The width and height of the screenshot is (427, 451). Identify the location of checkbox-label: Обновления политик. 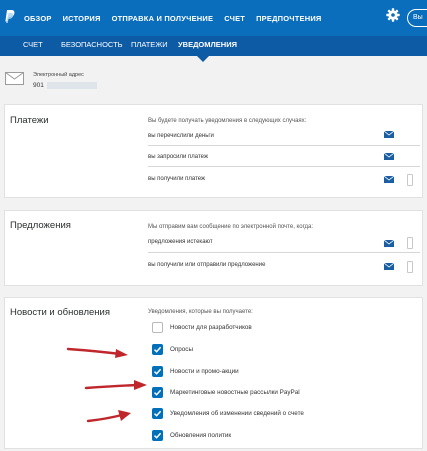
(201, 435).